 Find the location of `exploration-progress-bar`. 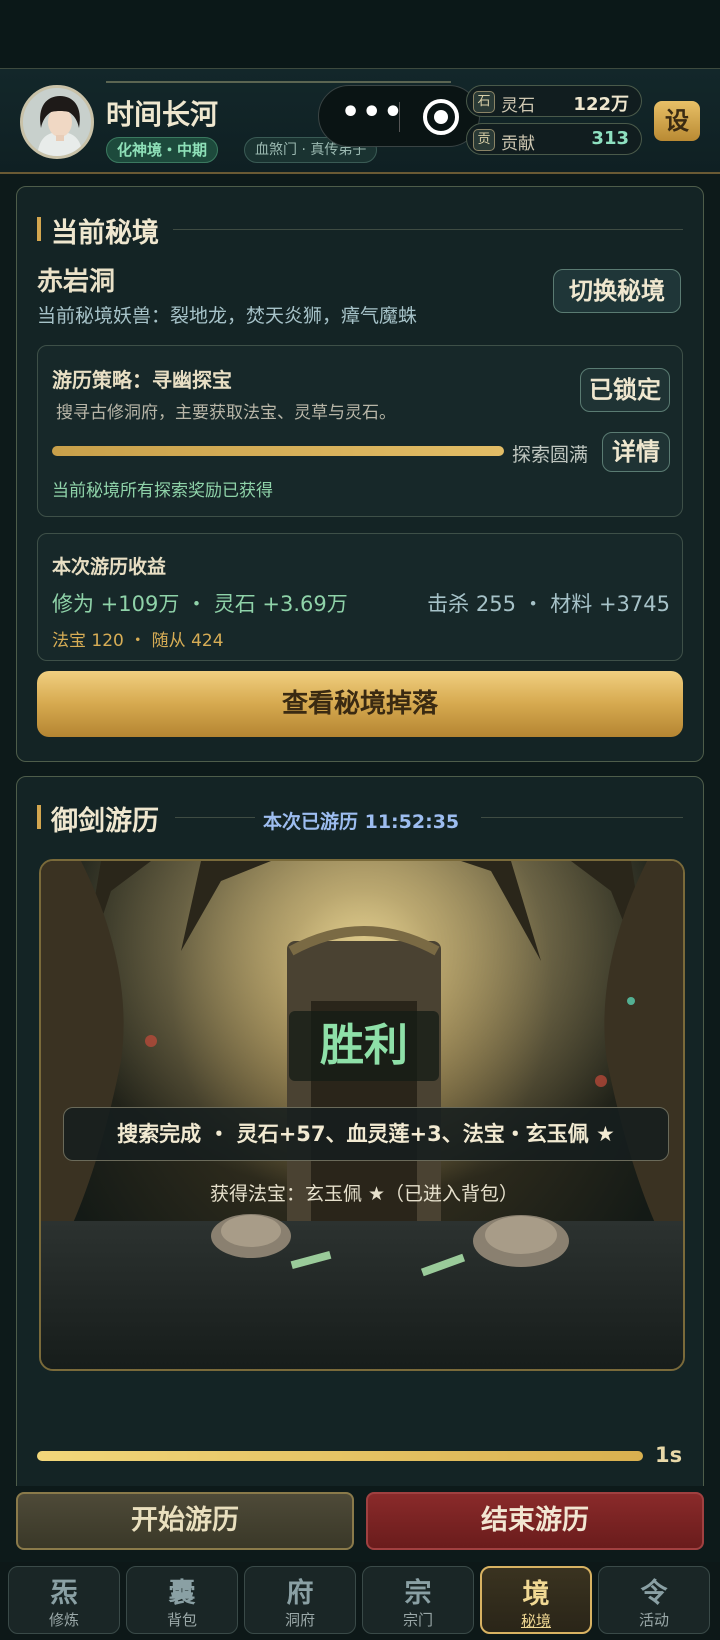

exploration-progress-bar is located at coordinates (278, 451).